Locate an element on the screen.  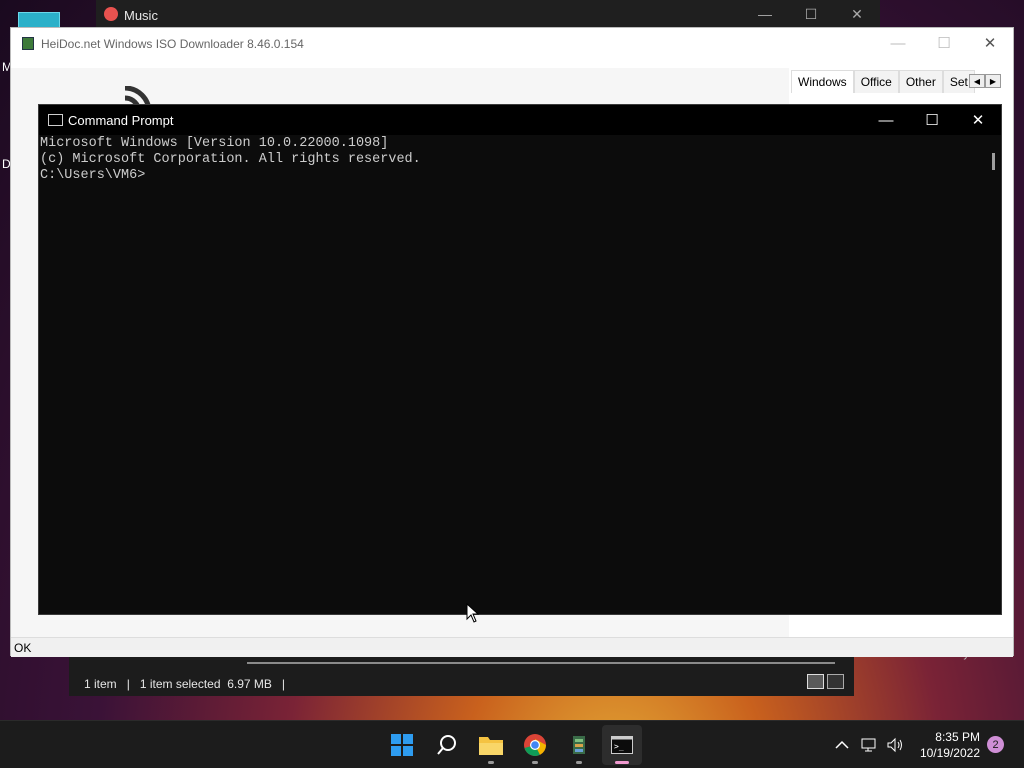
app-icon is located at coordinates (579, 745).